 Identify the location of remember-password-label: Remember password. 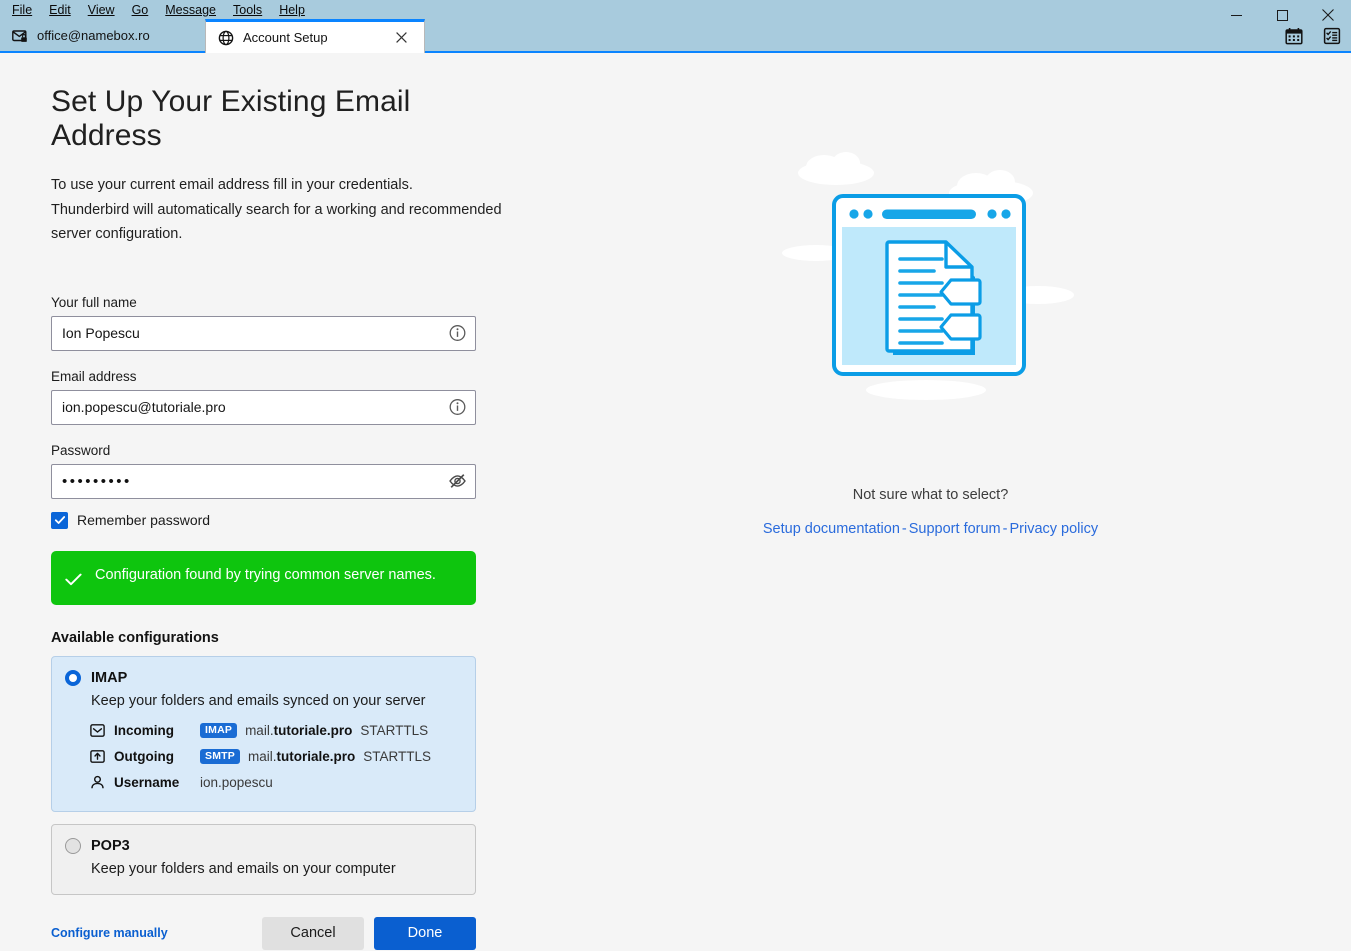
(144, 520).